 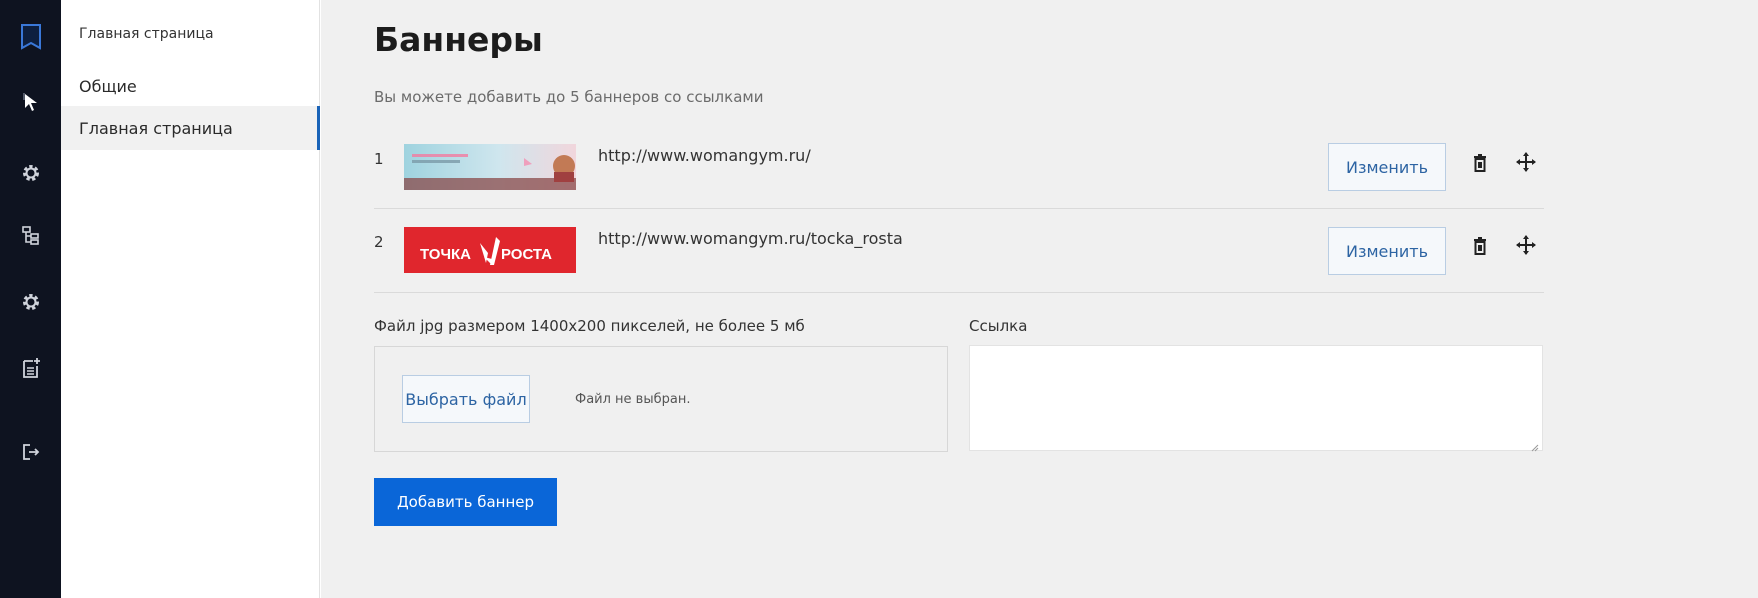 I want to click on resize-grip-icon, so click(x=1534, y=444).